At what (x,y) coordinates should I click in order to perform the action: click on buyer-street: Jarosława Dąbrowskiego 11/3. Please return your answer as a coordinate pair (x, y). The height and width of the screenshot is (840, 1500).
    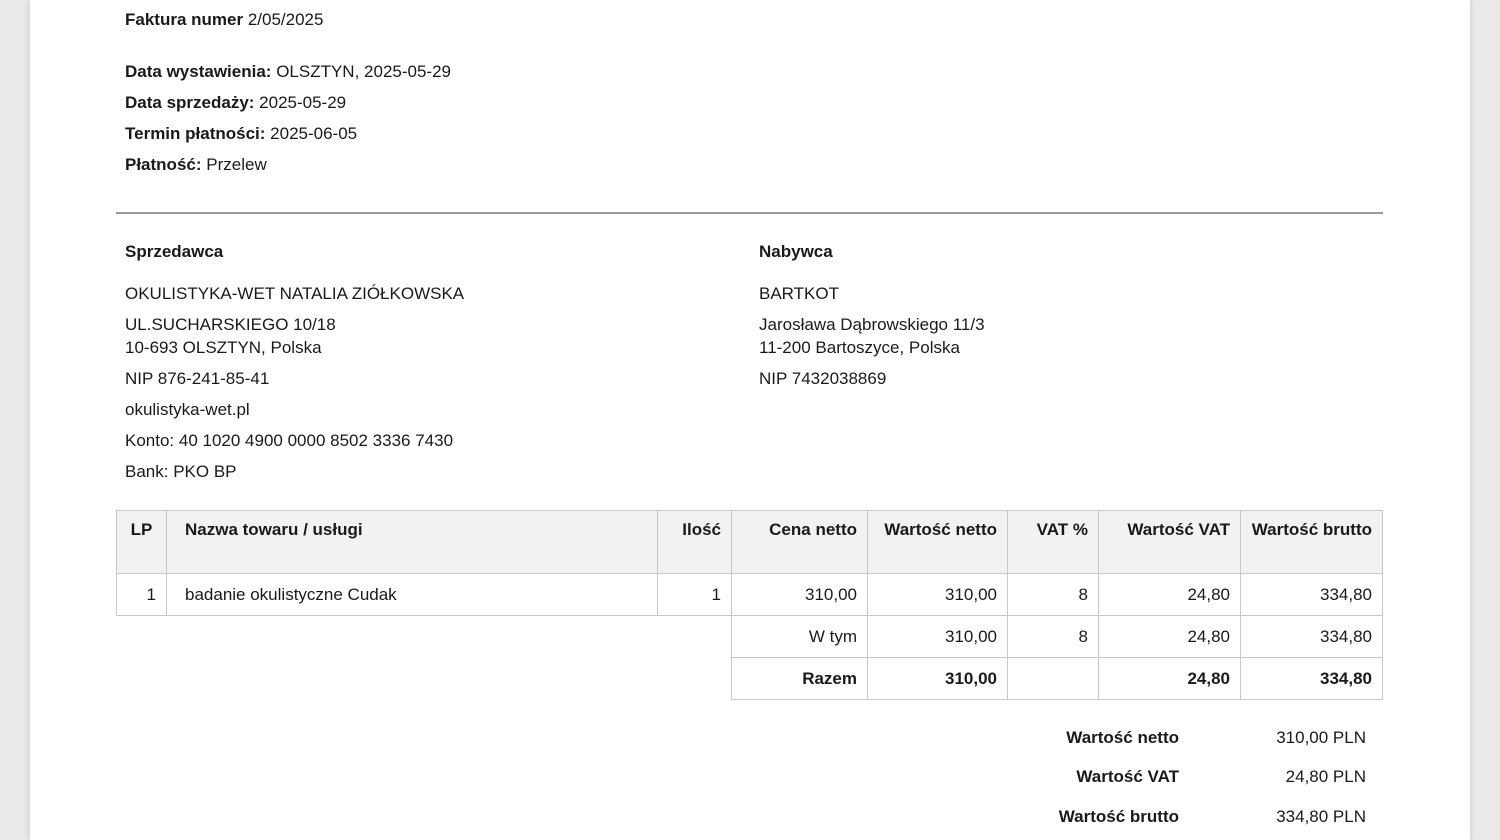
    Looking at the image, I should click on (872, 324).